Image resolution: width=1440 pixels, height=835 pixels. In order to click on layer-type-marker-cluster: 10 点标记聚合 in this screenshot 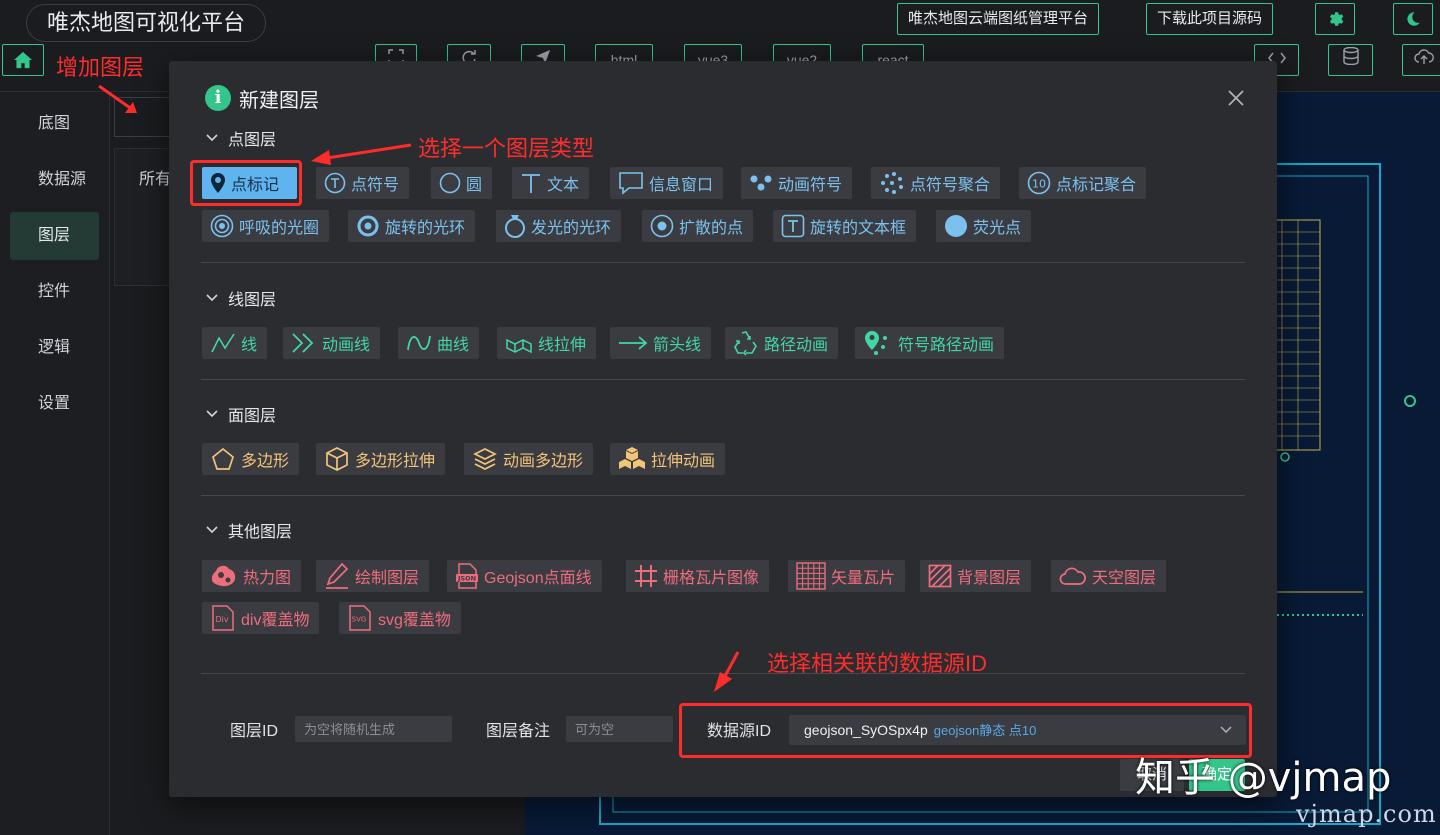, I will do `click(1083, 183)`.